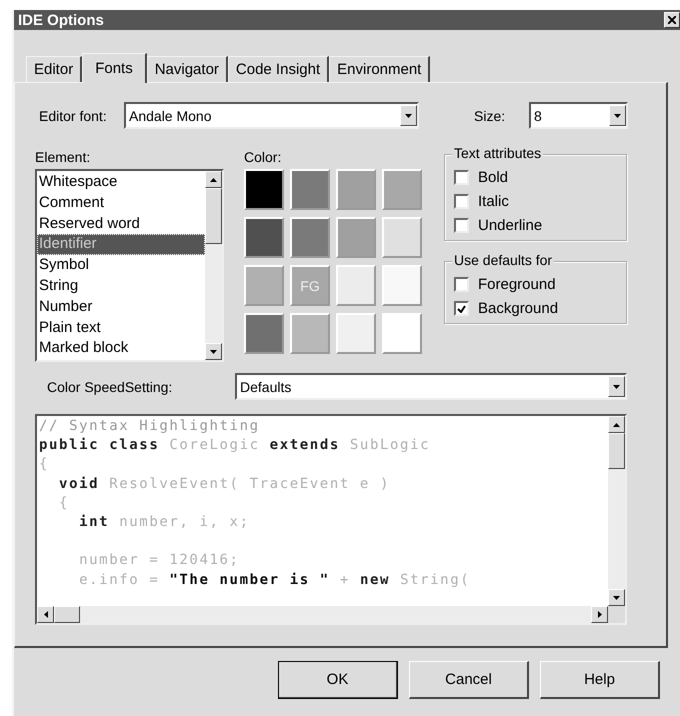 The image size is (680, 716). What do you see at coordinates (498, 153) in the screenshot?
I see `group-title: Text attributes` at bounding box center [498, 153].